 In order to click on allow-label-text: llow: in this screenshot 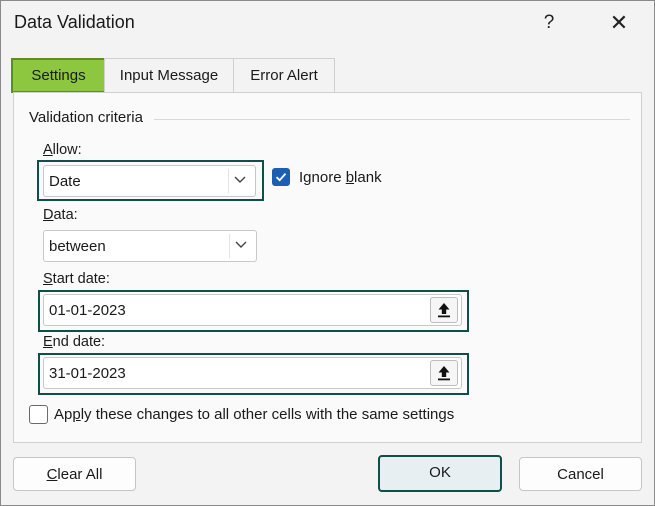, I will do `click(67, 150)`.